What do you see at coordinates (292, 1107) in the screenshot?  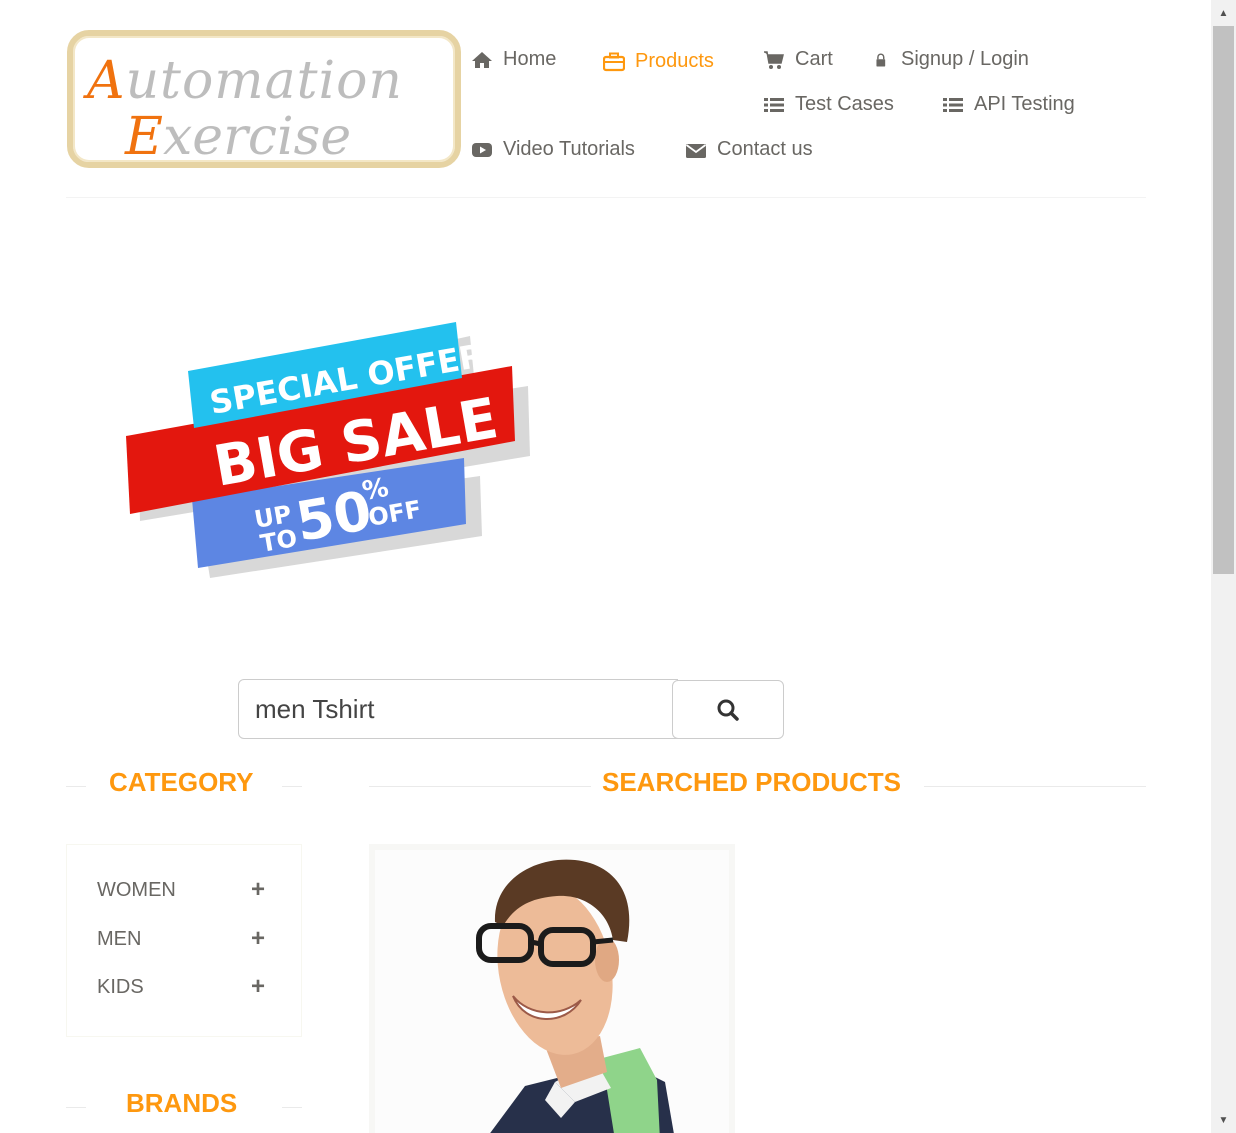 I see `brands-title-line-right` at bounding box center [292, 1107].